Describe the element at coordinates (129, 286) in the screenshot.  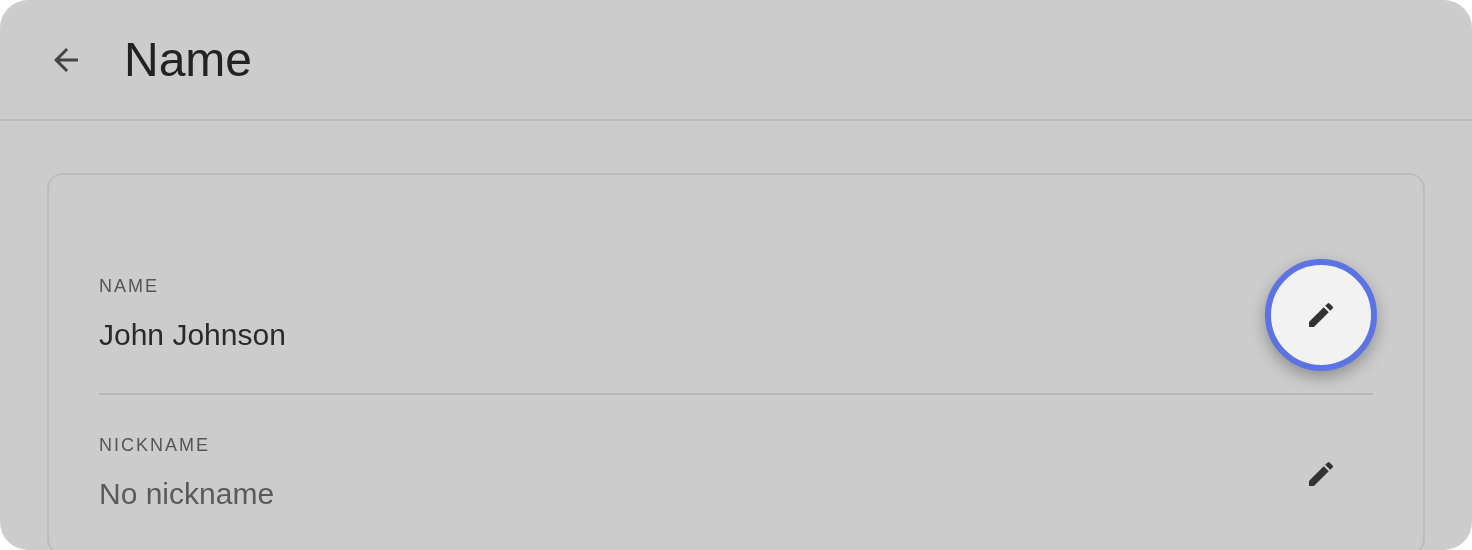
I see `field-label: NAME` at that location.